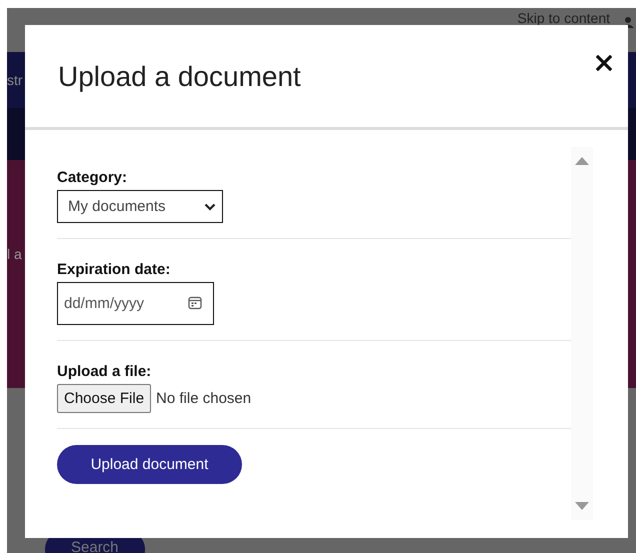 Image resolution: width=636 pixels, height=553 pixels. I want to click on category-dropdown: My documents, so click(140, 206).